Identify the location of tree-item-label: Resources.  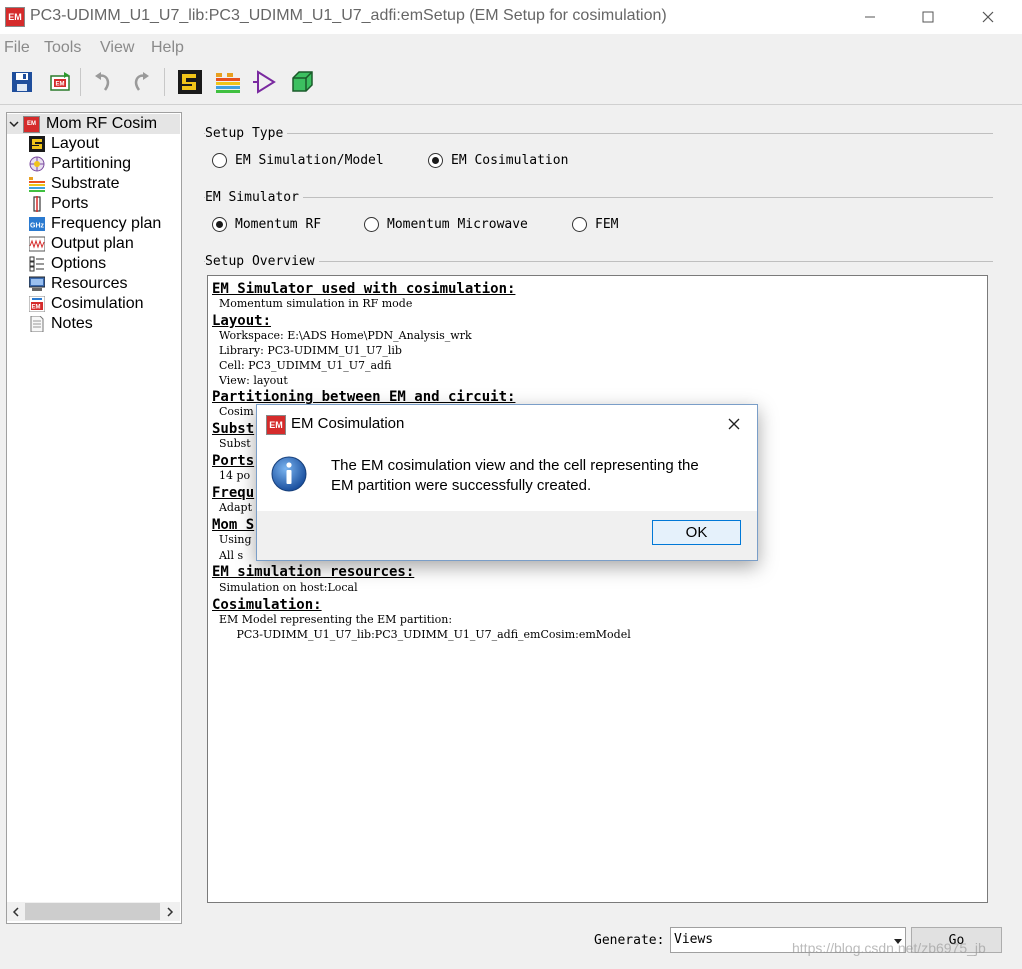
(89, 283).